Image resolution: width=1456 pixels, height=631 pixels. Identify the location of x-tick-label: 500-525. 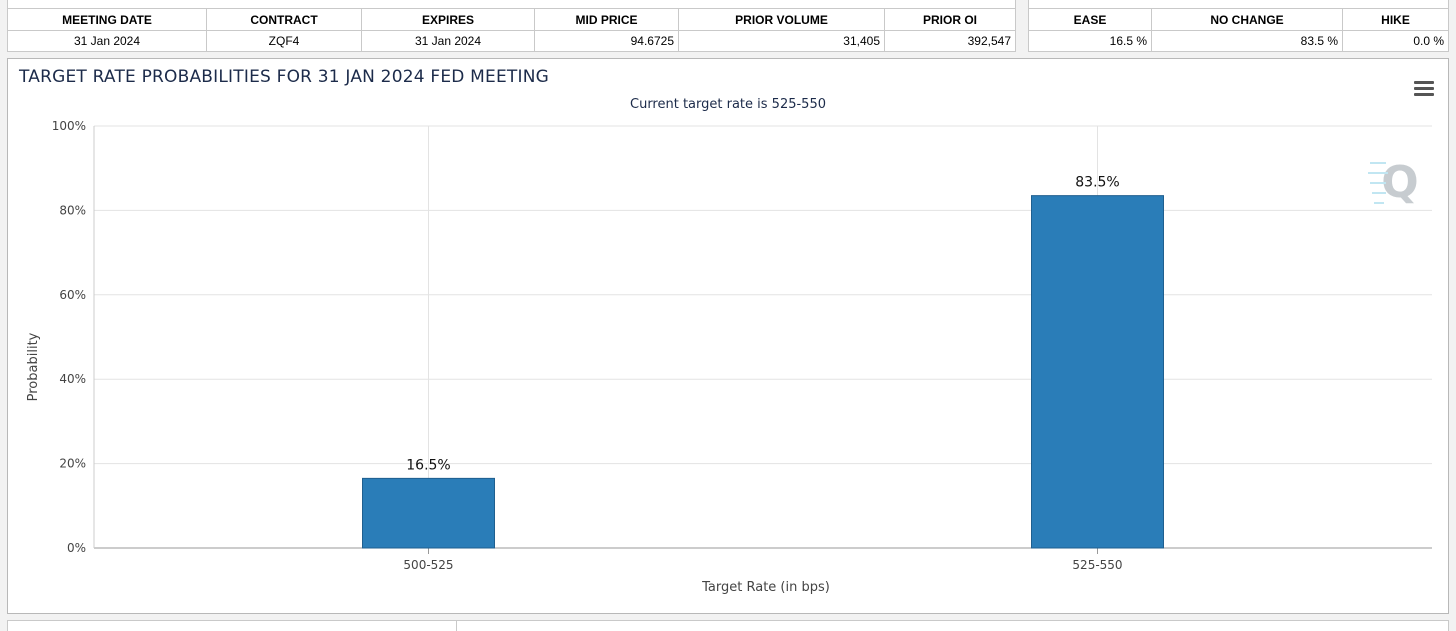
(428, 565).